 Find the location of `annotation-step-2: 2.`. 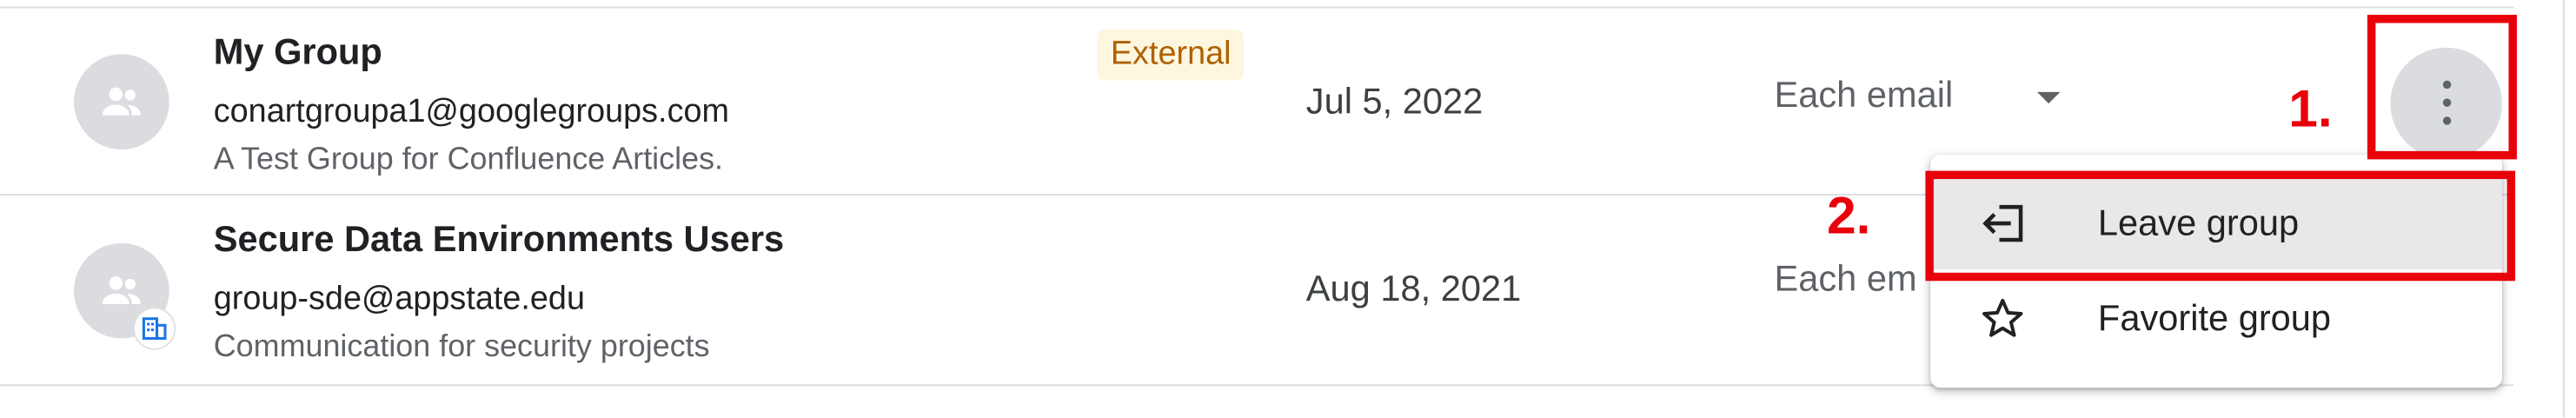

annotation-step-2: 2. is located at coordinates (1849, 215).